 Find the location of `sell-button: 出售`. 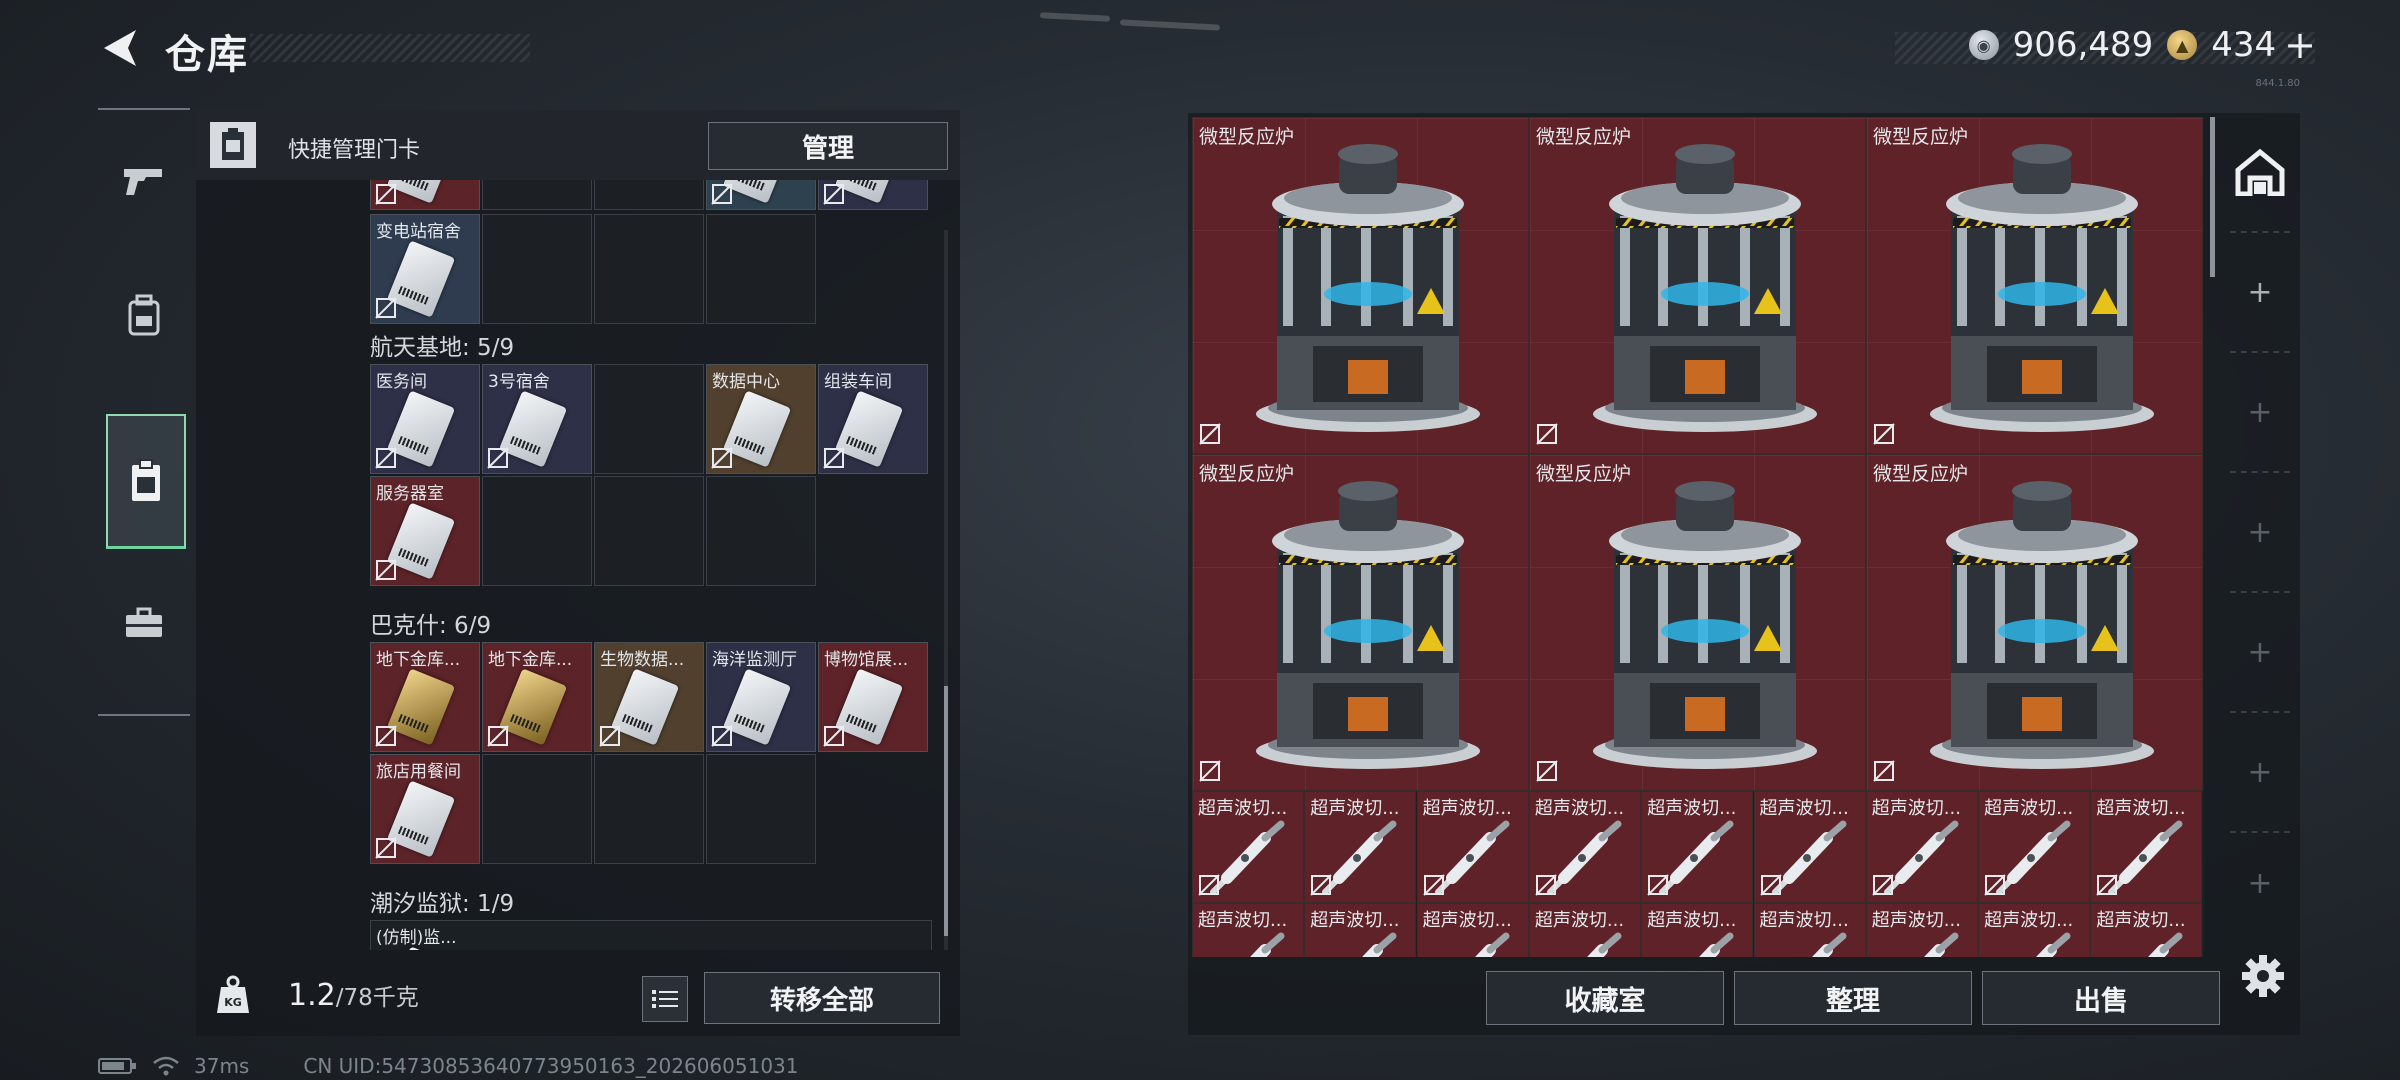

sell-button: 出售 is located at coordinates (2101, 998).